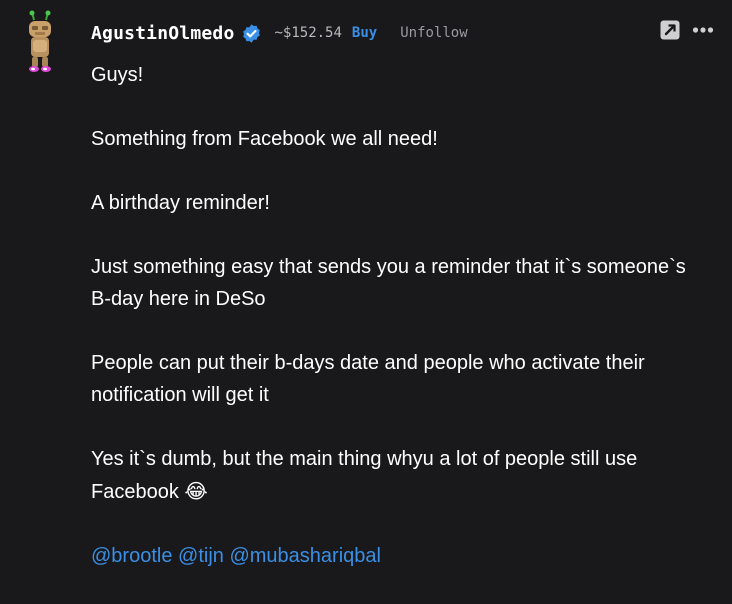  Describe the element at coordinates (201, 556) in the screenshot. I see `mention-link: @tijn` at that location.